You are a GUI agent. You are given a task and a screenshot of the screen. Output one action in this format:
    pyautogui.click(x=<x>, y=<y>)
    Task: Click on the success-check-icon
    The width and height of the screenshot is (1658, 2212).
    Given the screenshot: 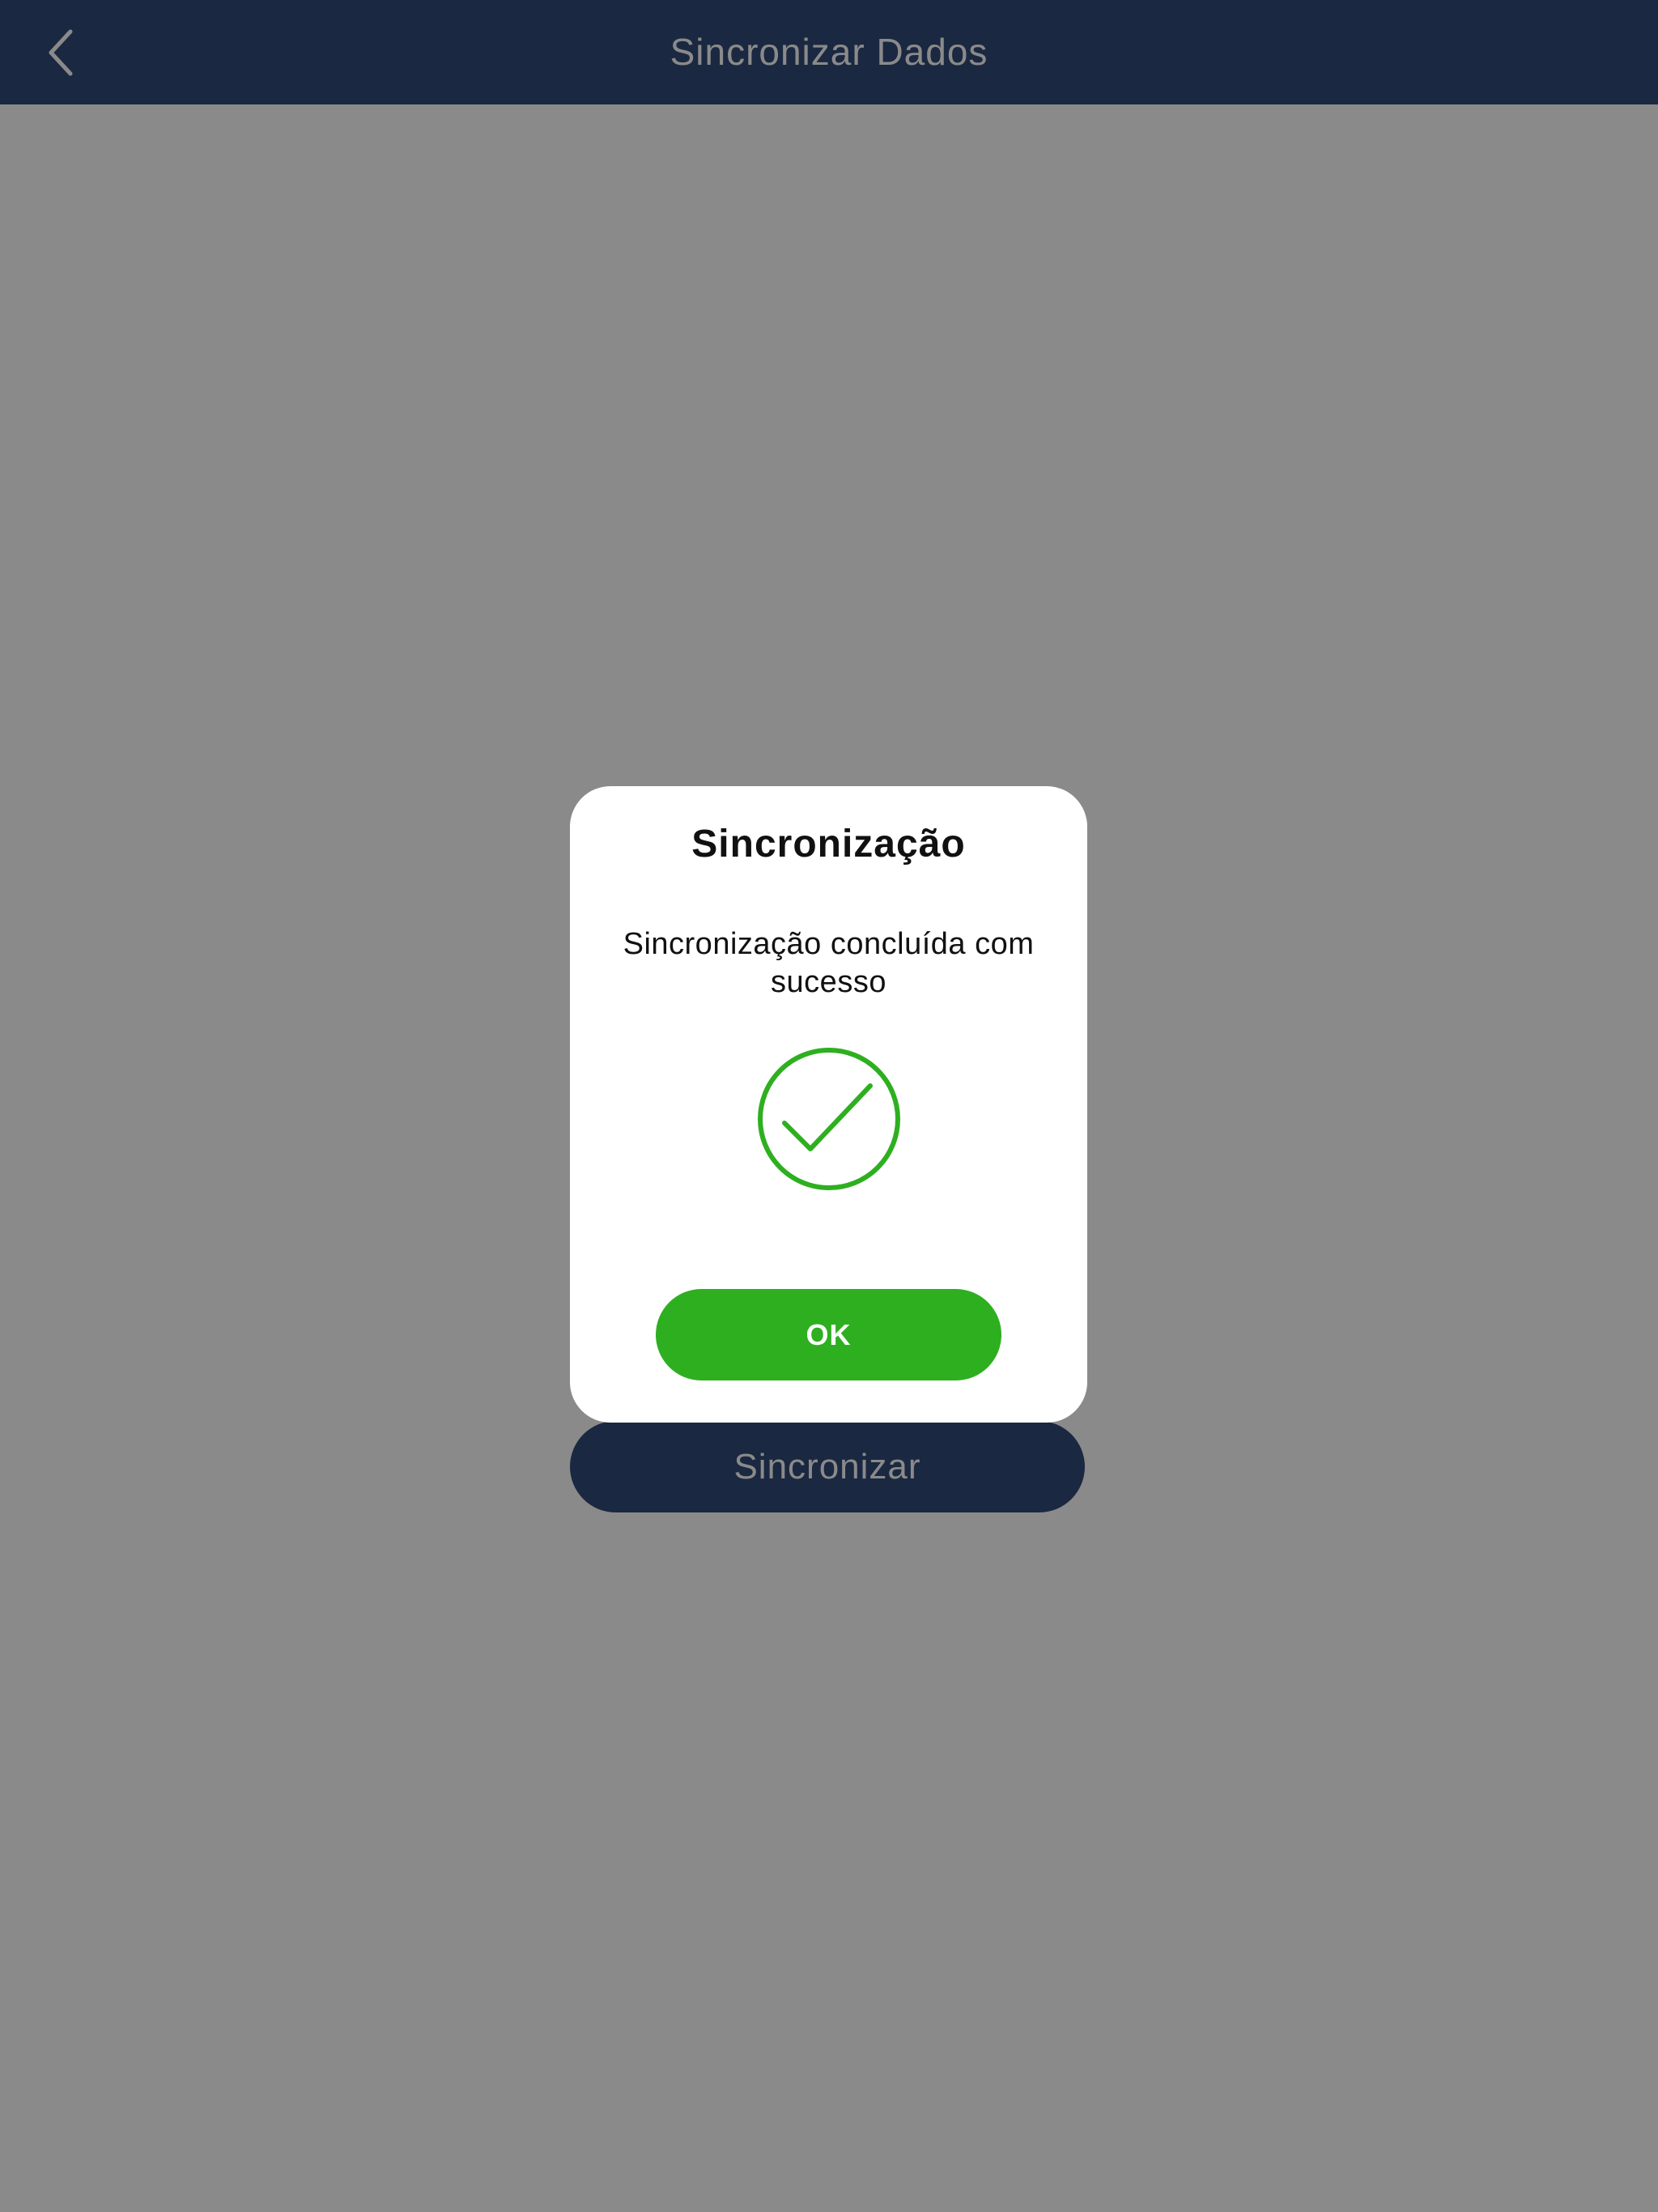 What is the action you would take?
    pyautogui.click(x=829, y=1119)
    